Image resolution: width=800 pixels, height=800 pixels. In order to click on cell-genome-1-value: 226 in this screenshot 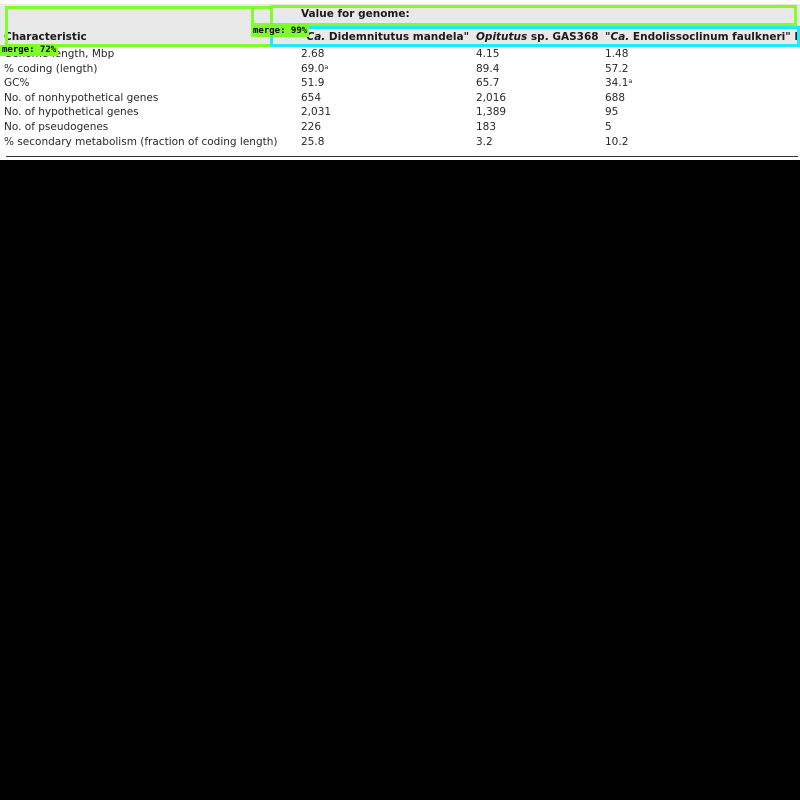, I will do `click(311, 127)`.